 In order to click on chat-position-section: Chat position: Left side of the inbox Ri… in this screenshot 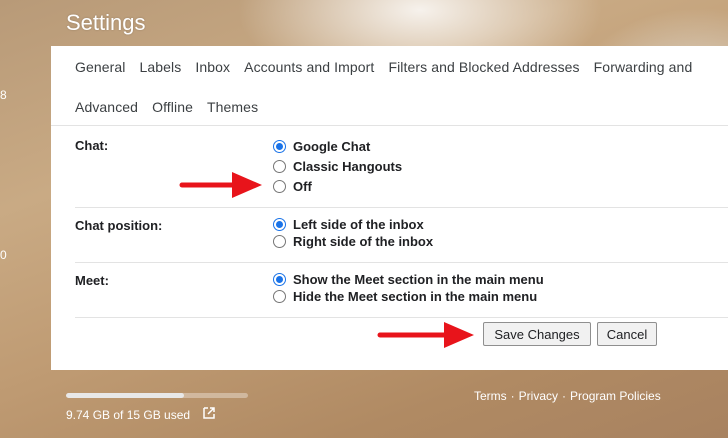, I will do `click(401, 239)`.